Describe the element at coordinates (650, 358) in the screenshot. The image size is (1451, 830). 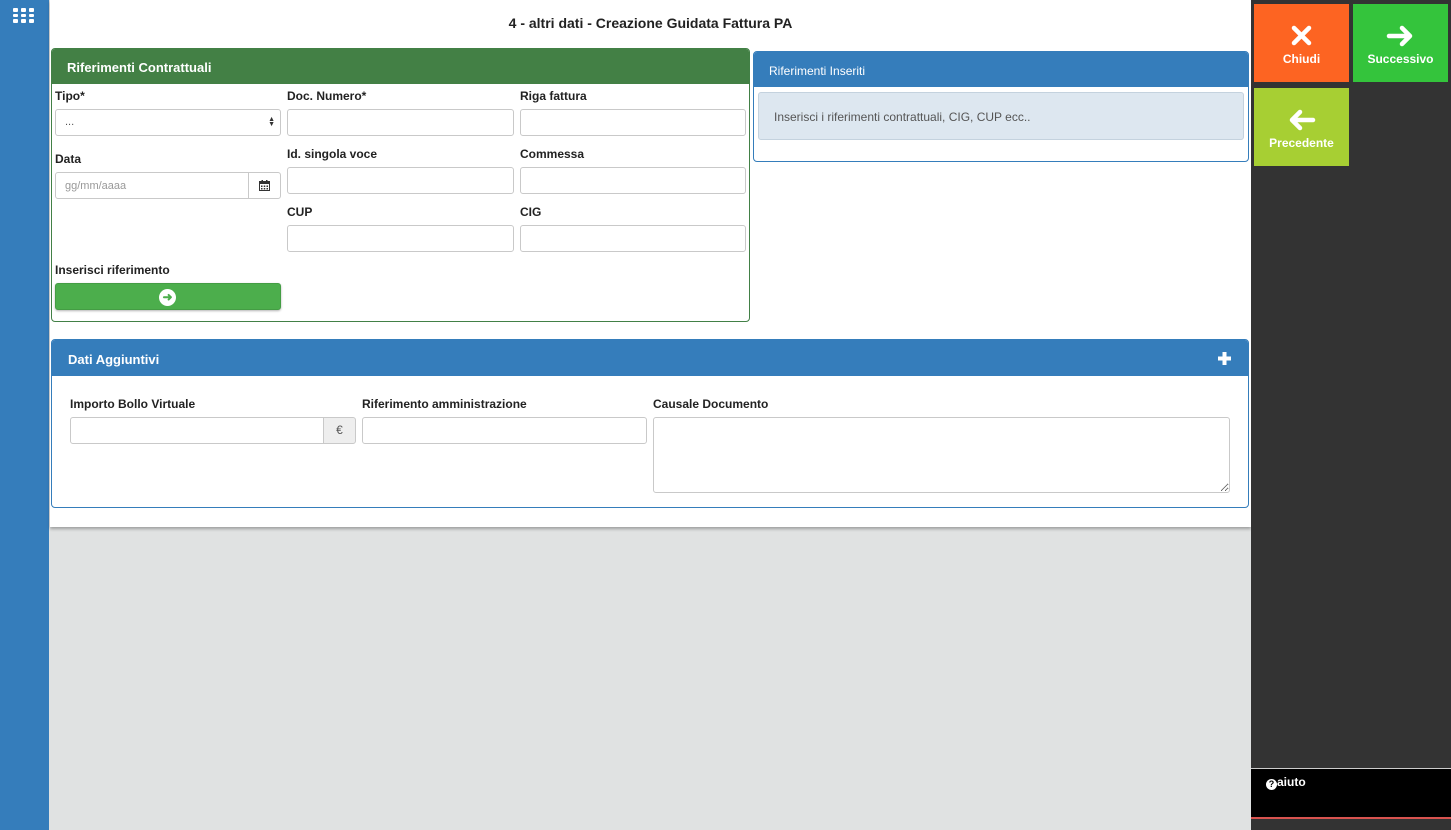
I see `dati-aggiuntivi-header: Dati Aggiuntivi` at that location.